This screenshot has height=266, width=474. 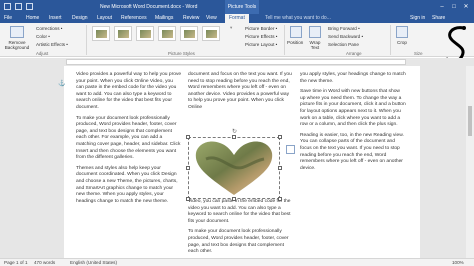 What do you see at coordinates (470, 162) in the screenshot?
I see `vertical-scrollbar` at bounding box center [470, 162].